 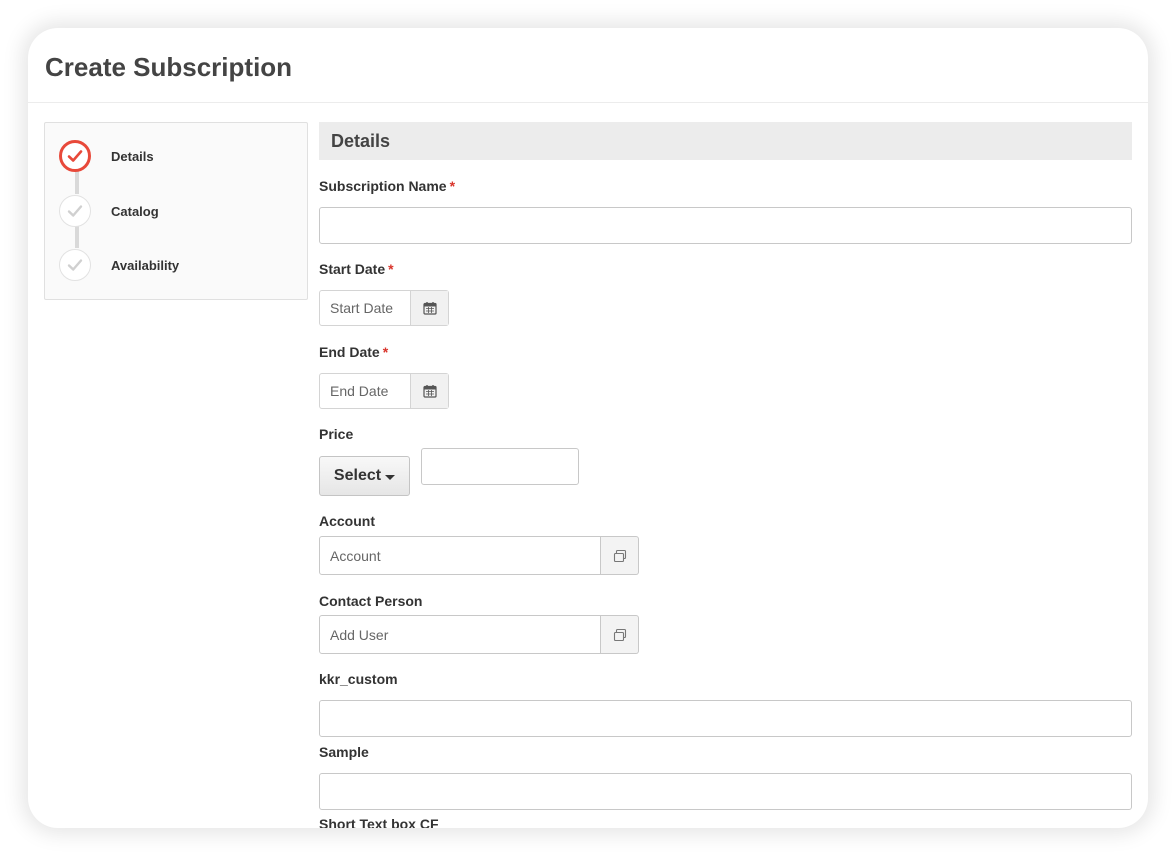 What do you see at coordinates (588, 65) in the screenshot?
I see `page-header: Create Subscription` at bounding box center [588, 65].